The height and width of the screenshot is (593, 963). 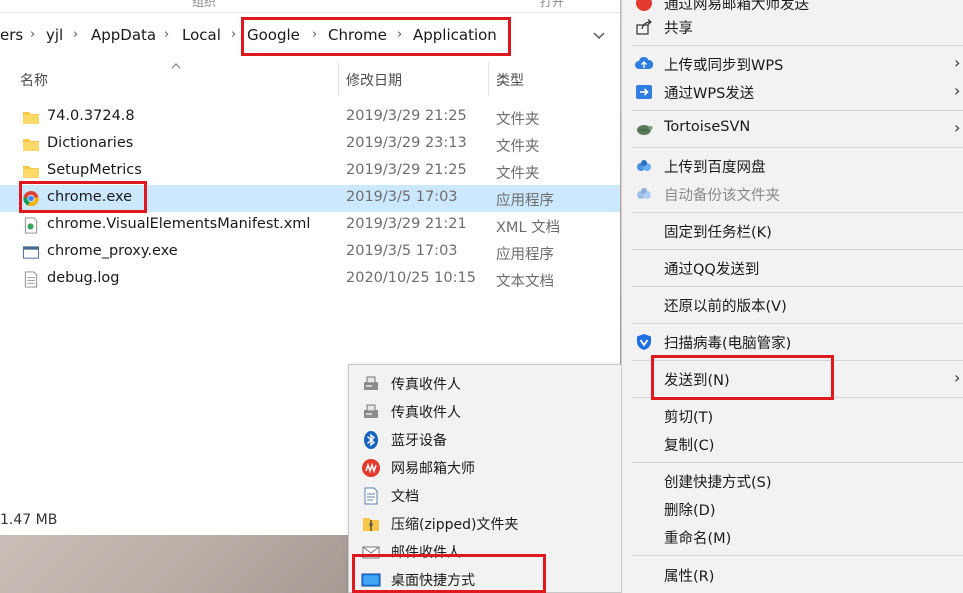 What do you see at coordinates (690, 511) in the screenshot?
I see `menu-item-label: 删除(D)` at bounding box center [690, 511].